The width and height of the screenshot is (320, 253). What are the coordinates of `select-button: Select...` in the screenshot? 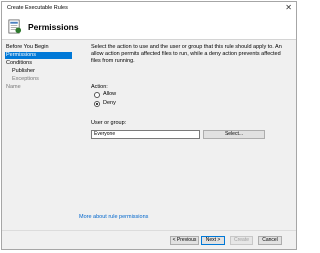 It's located at (234, 134).